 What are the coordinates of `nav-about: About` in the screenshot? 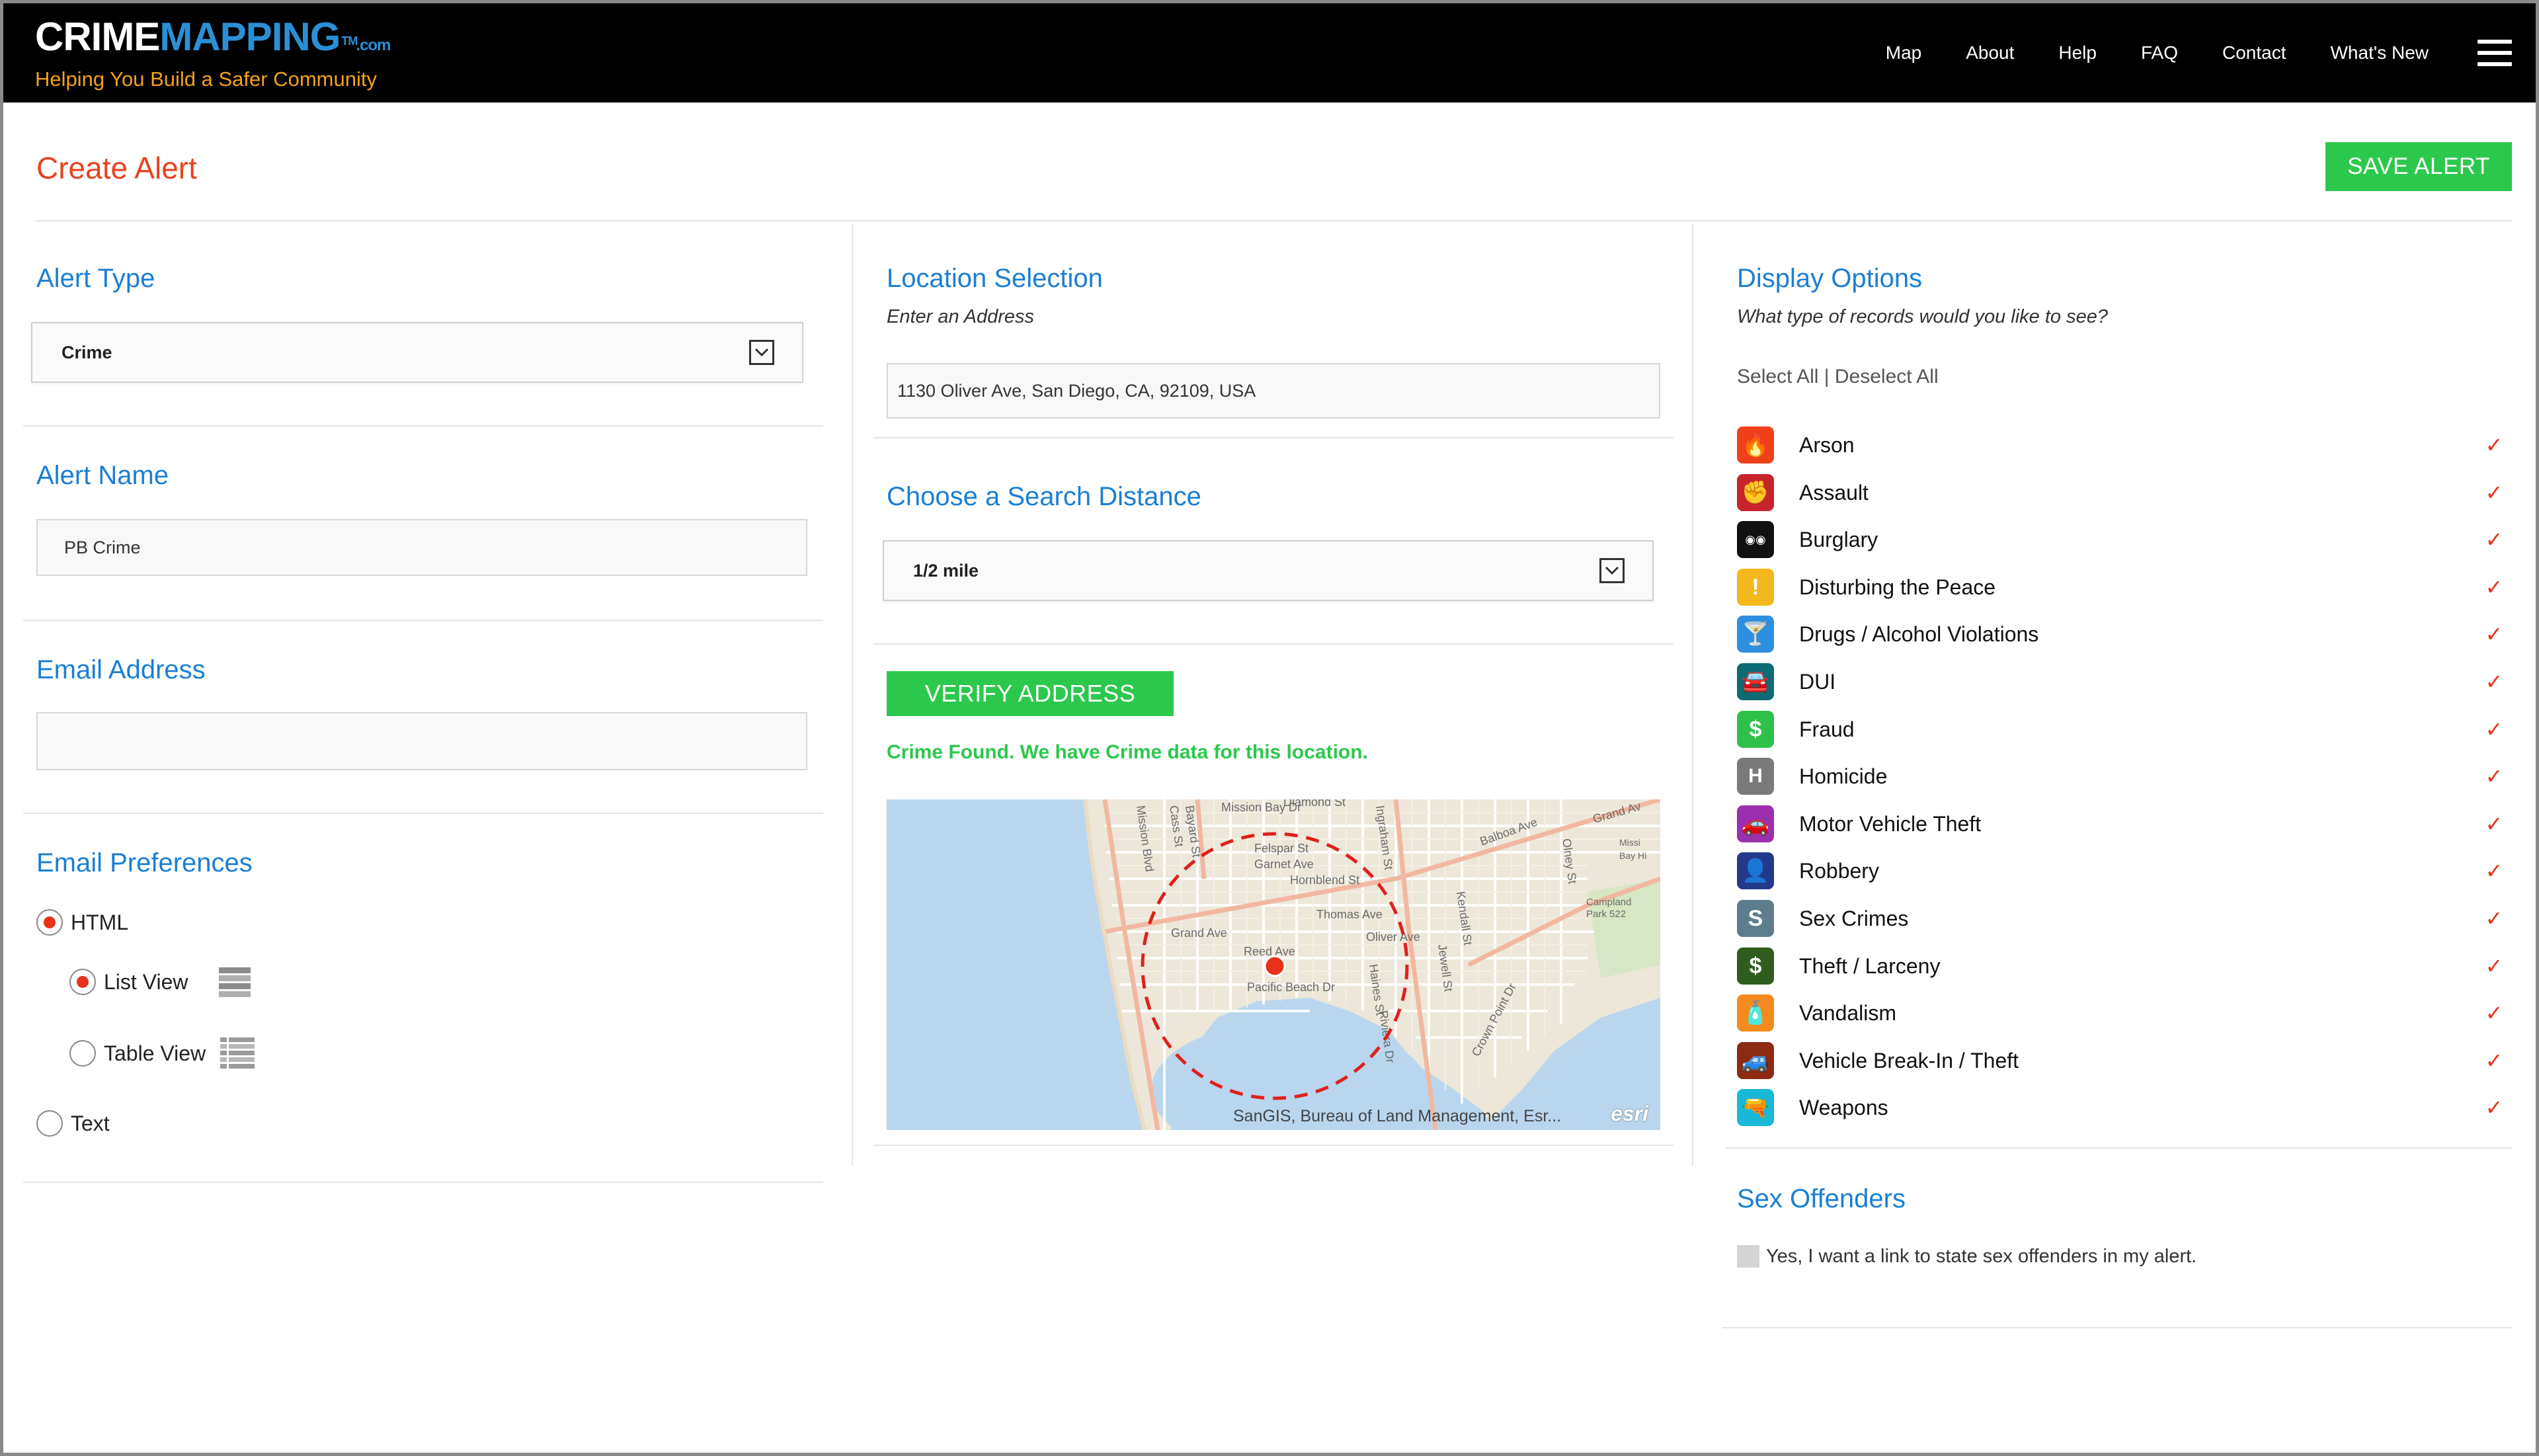 It's located at (1990, 52).